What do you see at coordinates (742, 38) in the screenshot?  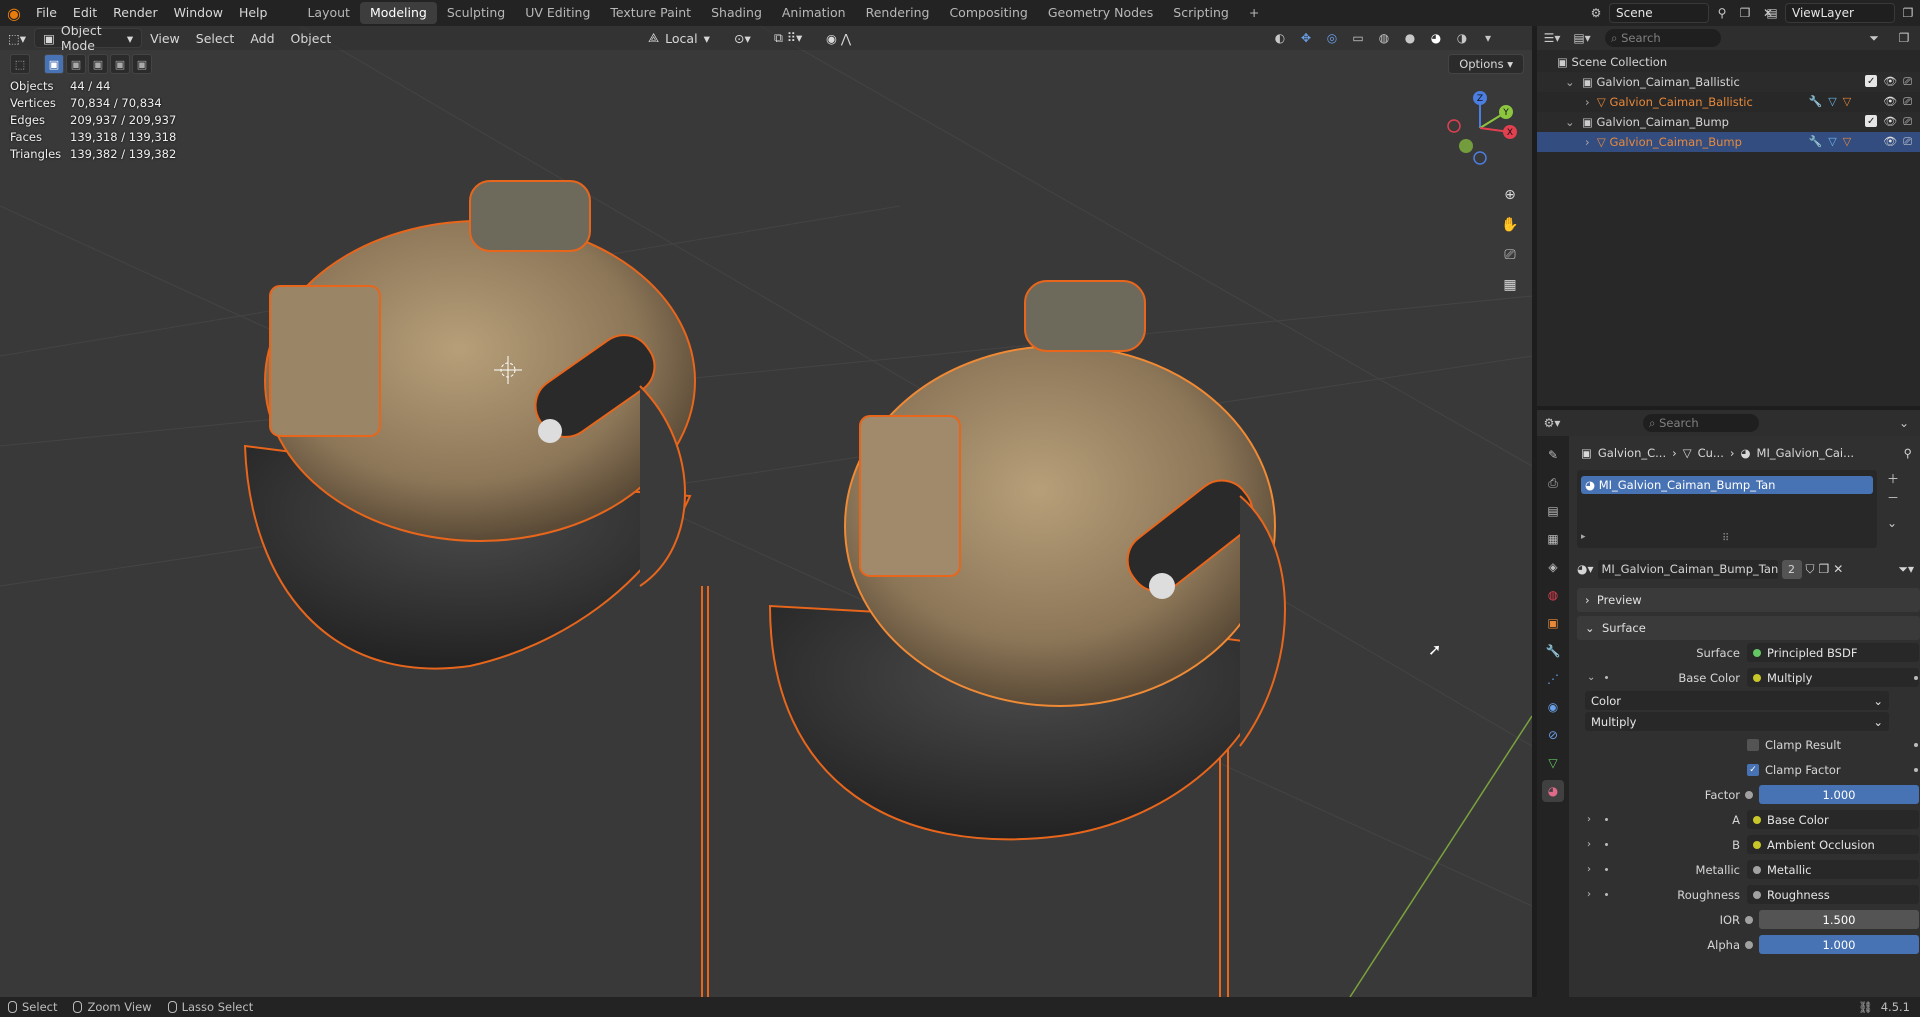 I see `pivot-icon: ⊙▾` at bounding box center [742, 38].